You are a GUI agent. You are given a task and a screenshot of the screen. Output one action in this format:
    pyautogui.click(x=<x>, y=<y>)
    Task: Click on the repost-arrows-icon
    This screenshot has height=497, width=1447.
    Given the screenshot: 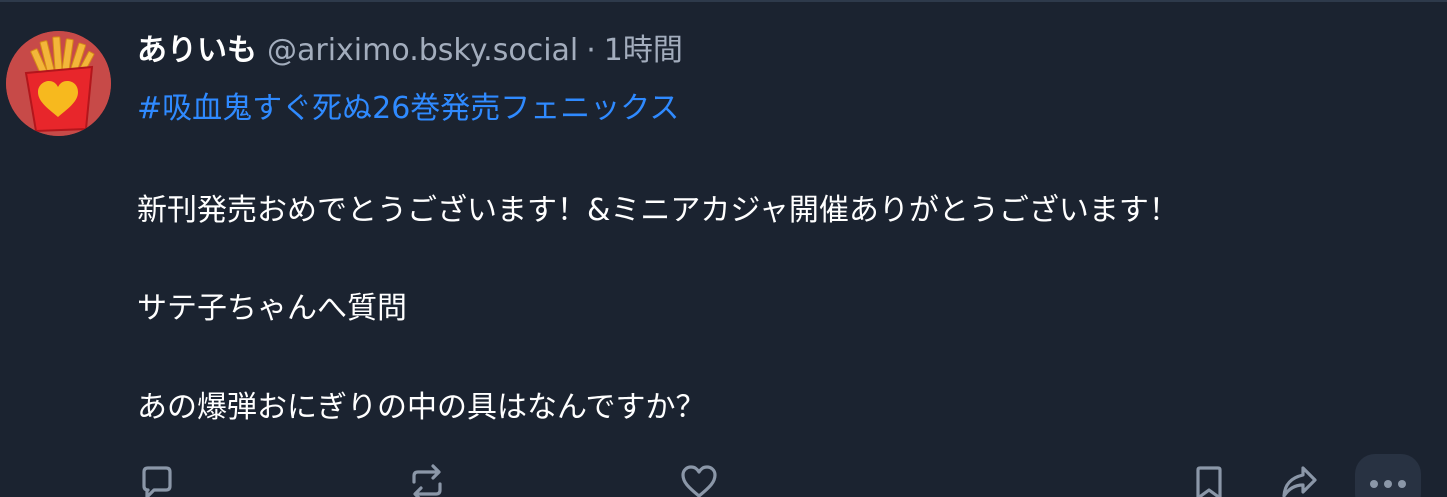 What is the action you would take?
    pyautogui.click(x=427, y=480)
    